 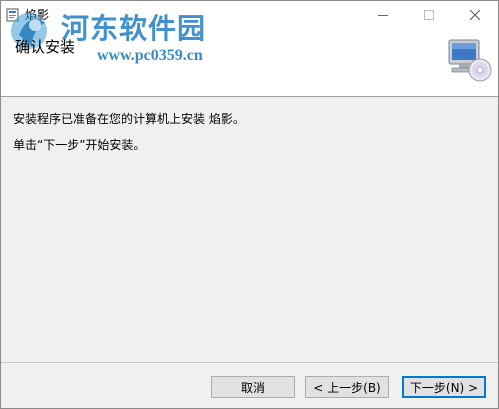 I want to click on footer-divider, so click(x=249, y=362).